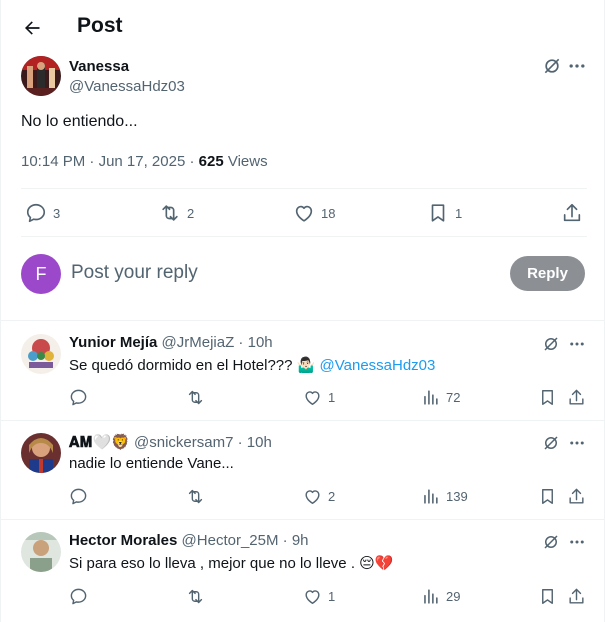 The width and height of the screenshot is (605, 622). I want to click on views-action: 139, so click(444, 496).